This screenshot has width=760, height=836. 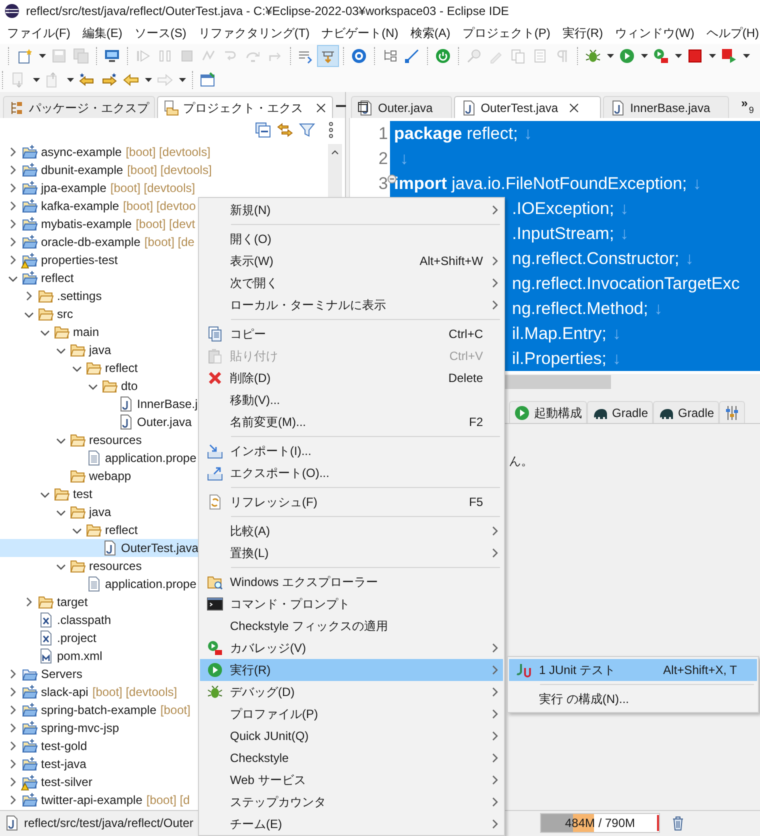 I want to click on menu-item: チーム(E), so click(x=351, y=824).